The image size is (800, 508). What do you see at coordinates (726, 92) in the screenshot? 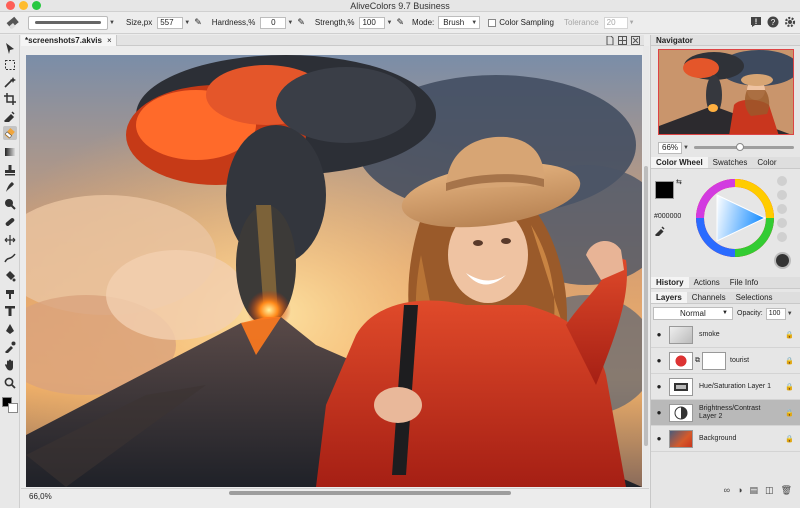
I see `navigator-preview` at bounding box center [726, 92].